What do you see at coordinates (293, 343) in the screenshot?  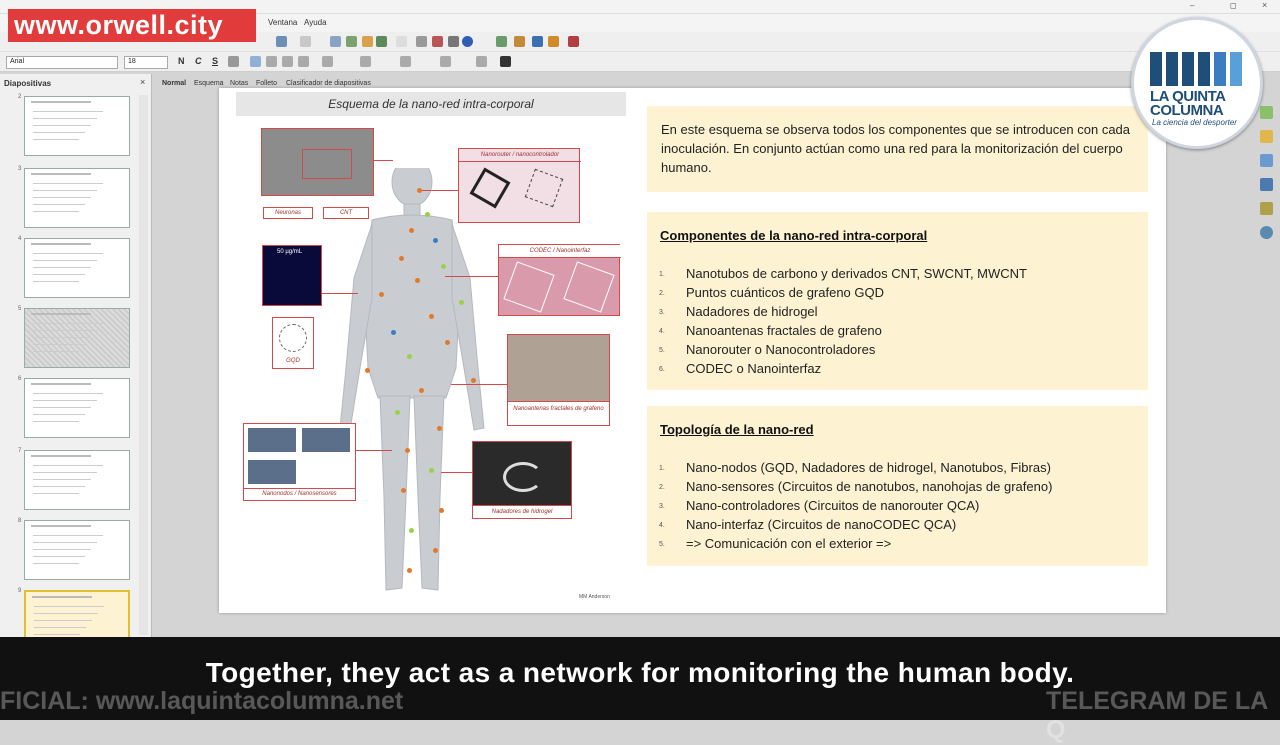 I see `gqd-structure-image: GQD` at bounding box center [293, 343].